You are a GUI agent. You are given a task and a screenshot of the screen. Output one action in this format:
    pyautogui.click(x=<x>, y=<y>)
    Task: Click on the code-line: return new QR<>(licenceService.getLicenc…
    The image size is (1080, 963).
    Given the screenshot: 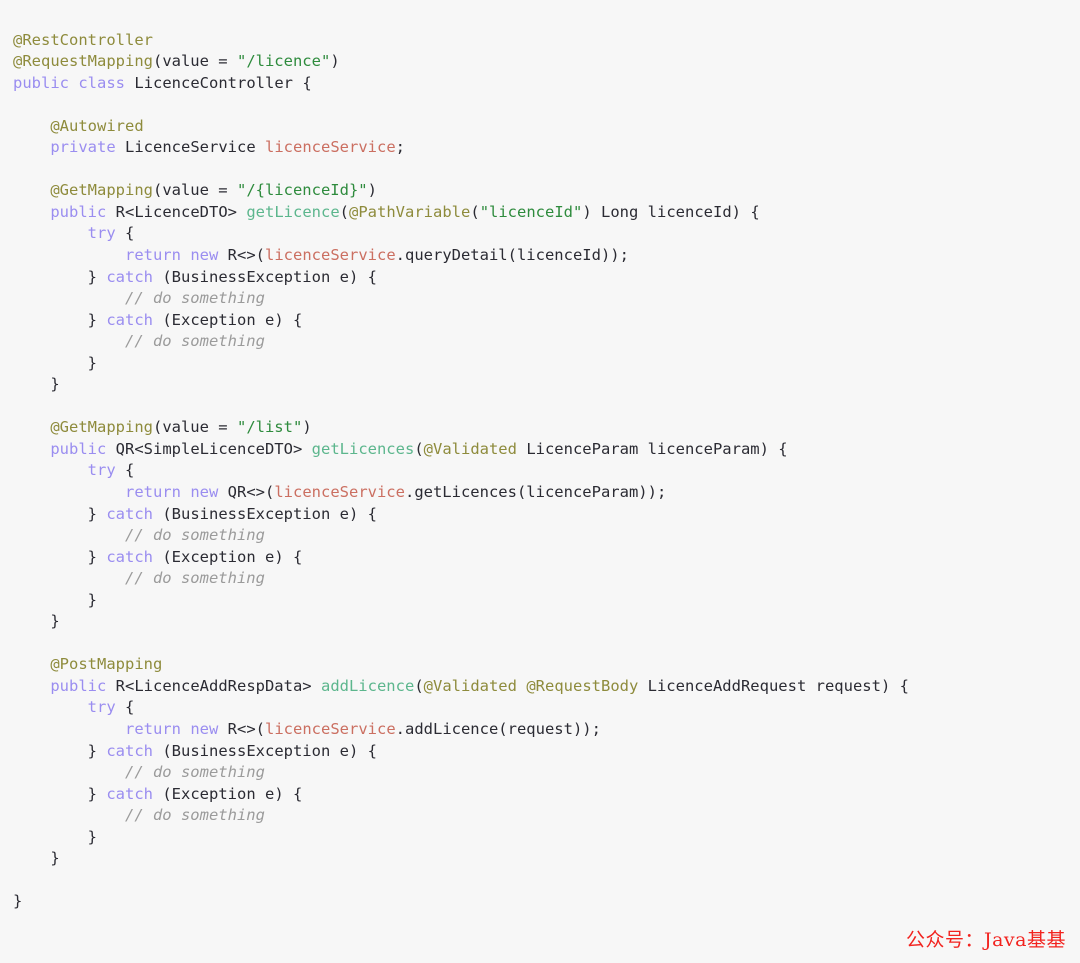 What is the action you would take?
    pyautogui.click(x=546, y=493)
    